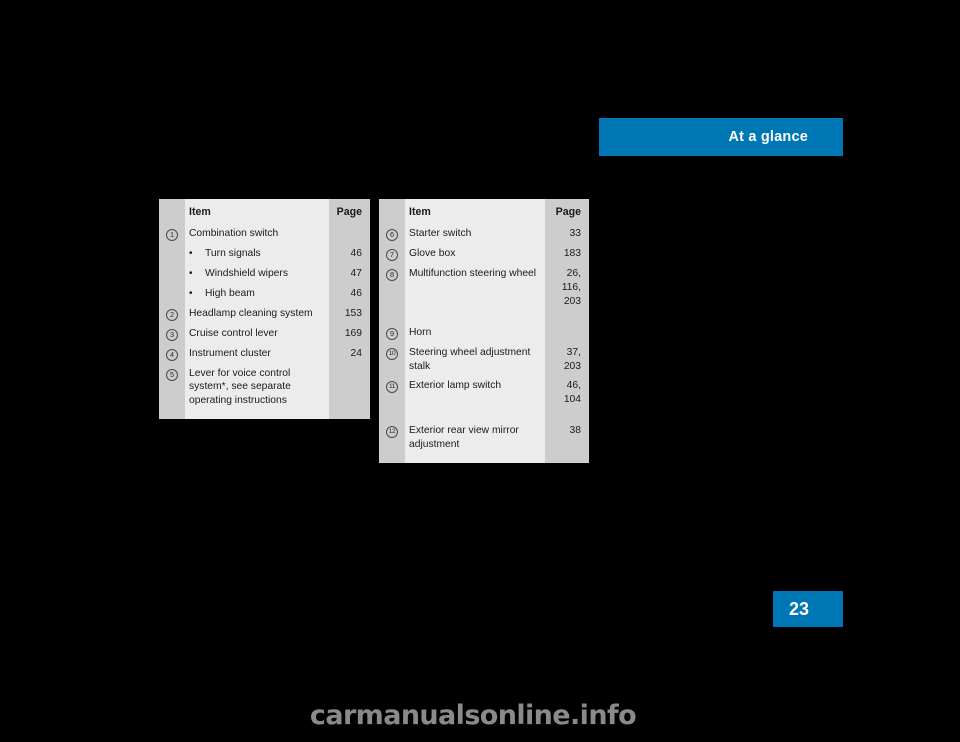  I want to click on table-row: 1 Combination switch, so click(264, 234).